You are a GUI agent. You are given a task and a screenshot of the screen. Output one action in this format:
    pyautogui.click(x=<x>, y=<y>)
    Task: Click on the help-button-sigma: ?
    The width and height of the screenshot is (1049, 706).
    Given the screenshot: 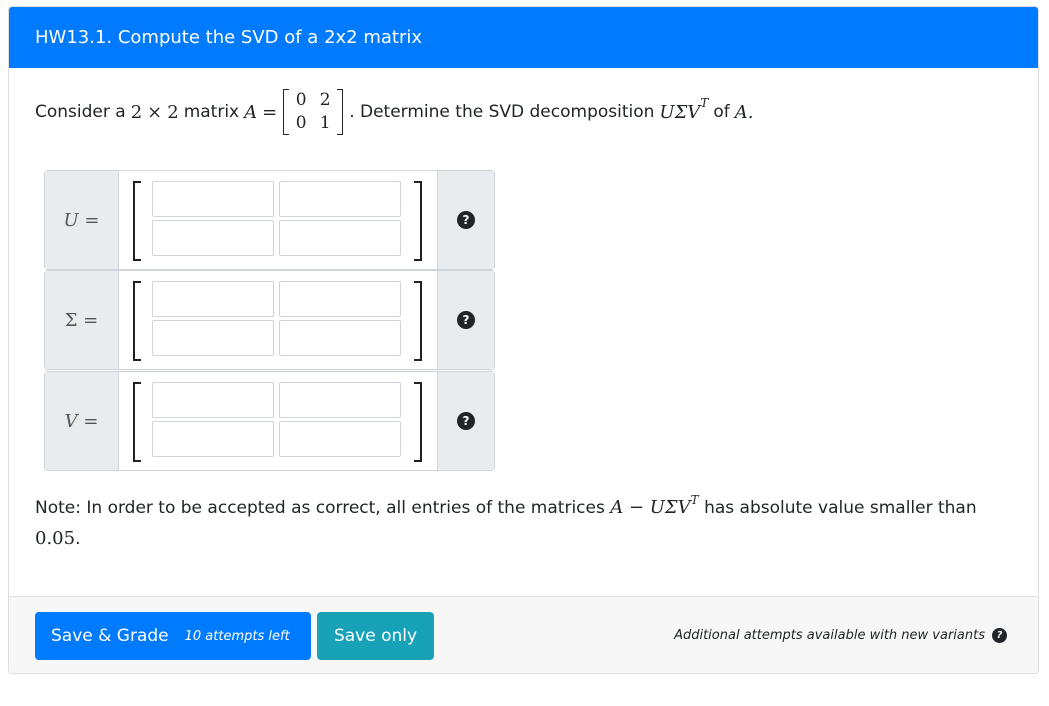 What is the action you would take?
    pyautogui.click(x=465, y=320)
    